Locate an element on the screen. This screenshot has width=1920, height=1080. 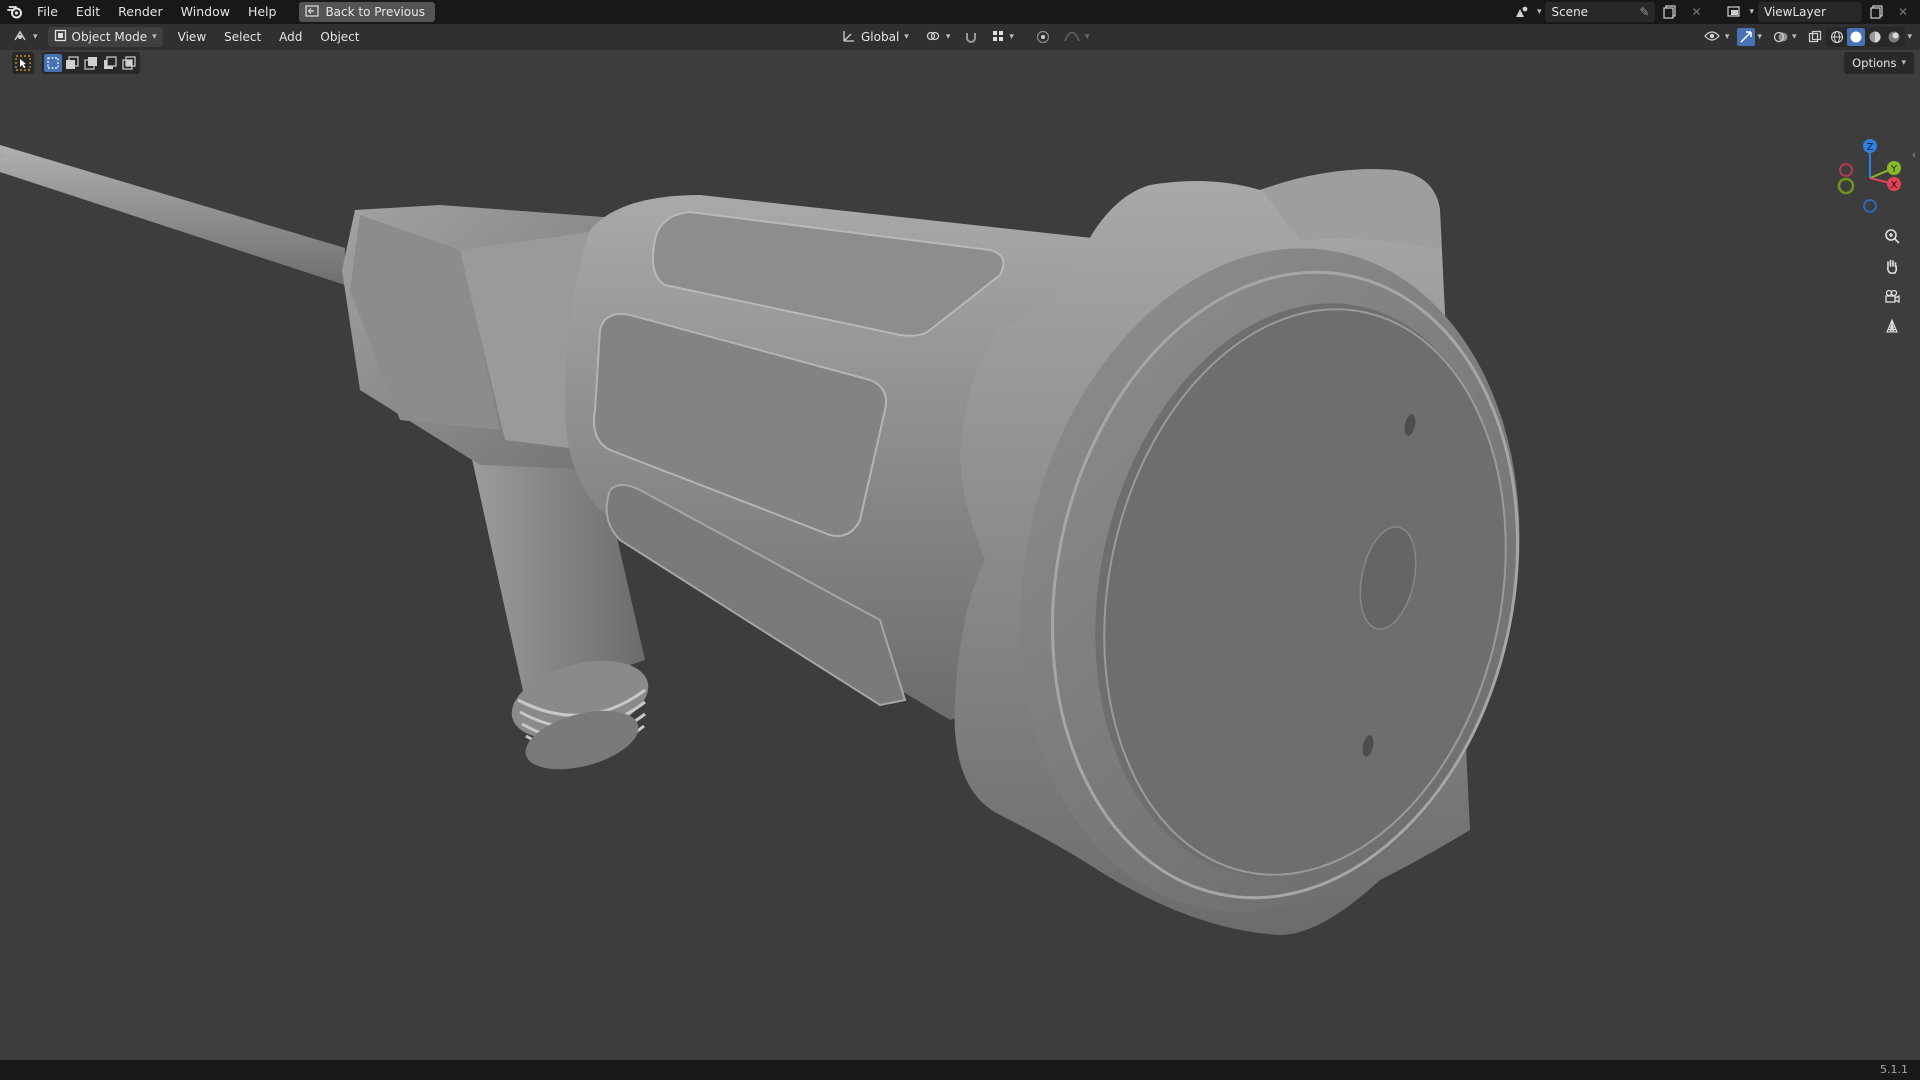
snap-toggle-icon is located at coordinates (971, 37).